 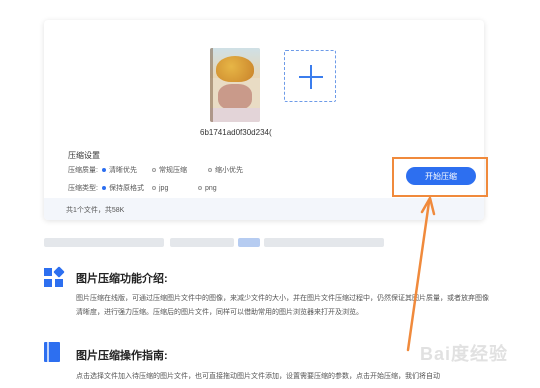 I want to click on settings-title: 压缩设置, so click(x=84, y=155).